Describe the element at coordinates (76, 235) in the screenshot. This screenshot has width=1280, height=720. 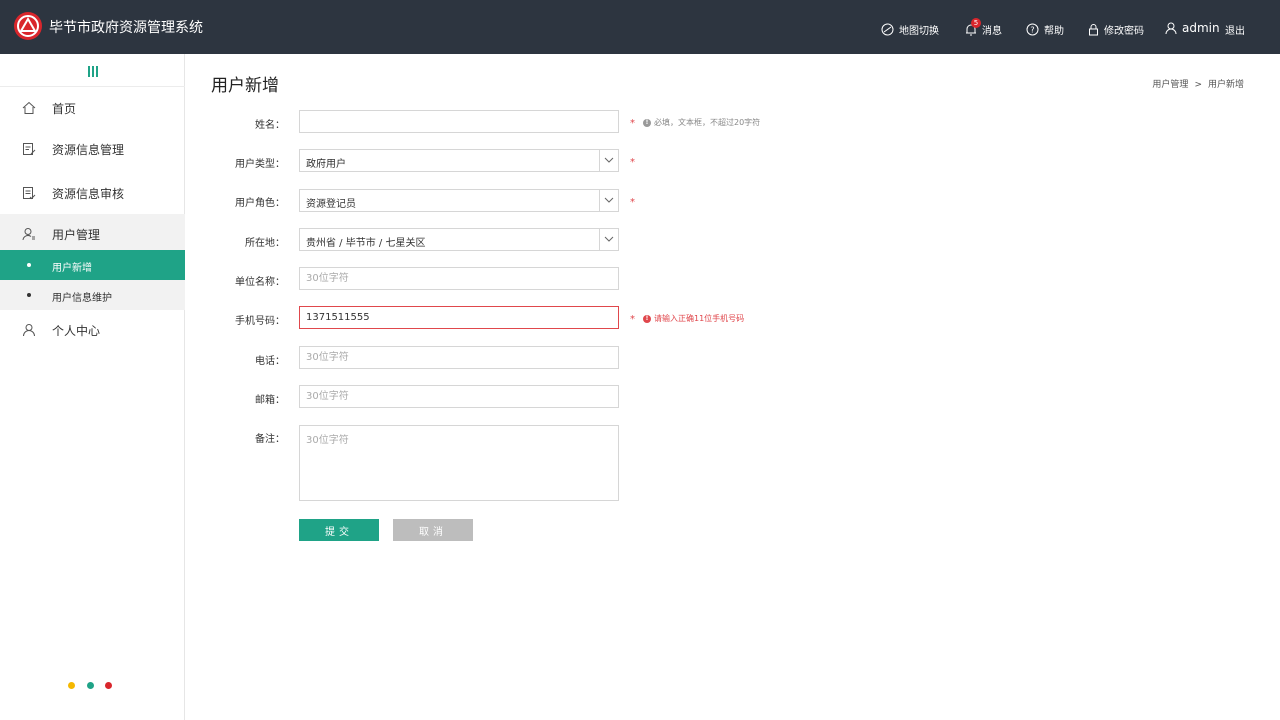
I see `sidebar-item-label: 用户管理` at that location.